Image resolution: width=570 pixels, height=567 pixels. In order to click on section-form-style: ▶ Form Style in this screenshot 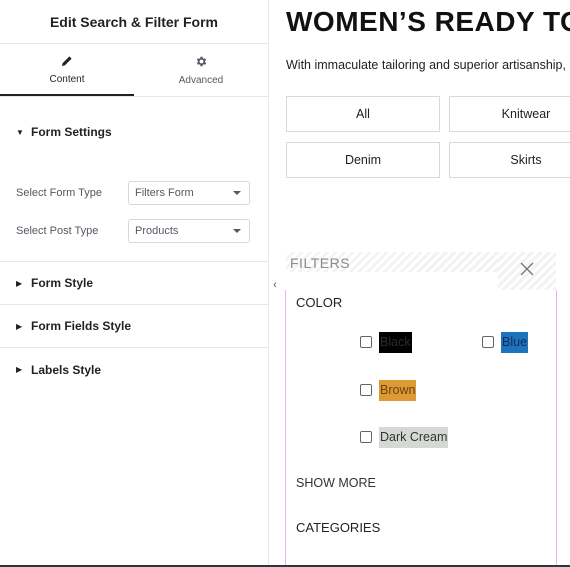, I will do `click(134, 283)`.